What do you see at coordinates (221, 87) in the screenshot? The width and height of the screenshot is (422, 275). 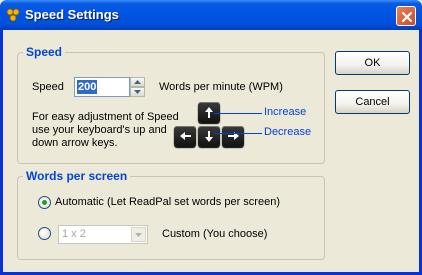 I see `wpm-label: Words per minute (WPM)` at bounding box center [221, 87].